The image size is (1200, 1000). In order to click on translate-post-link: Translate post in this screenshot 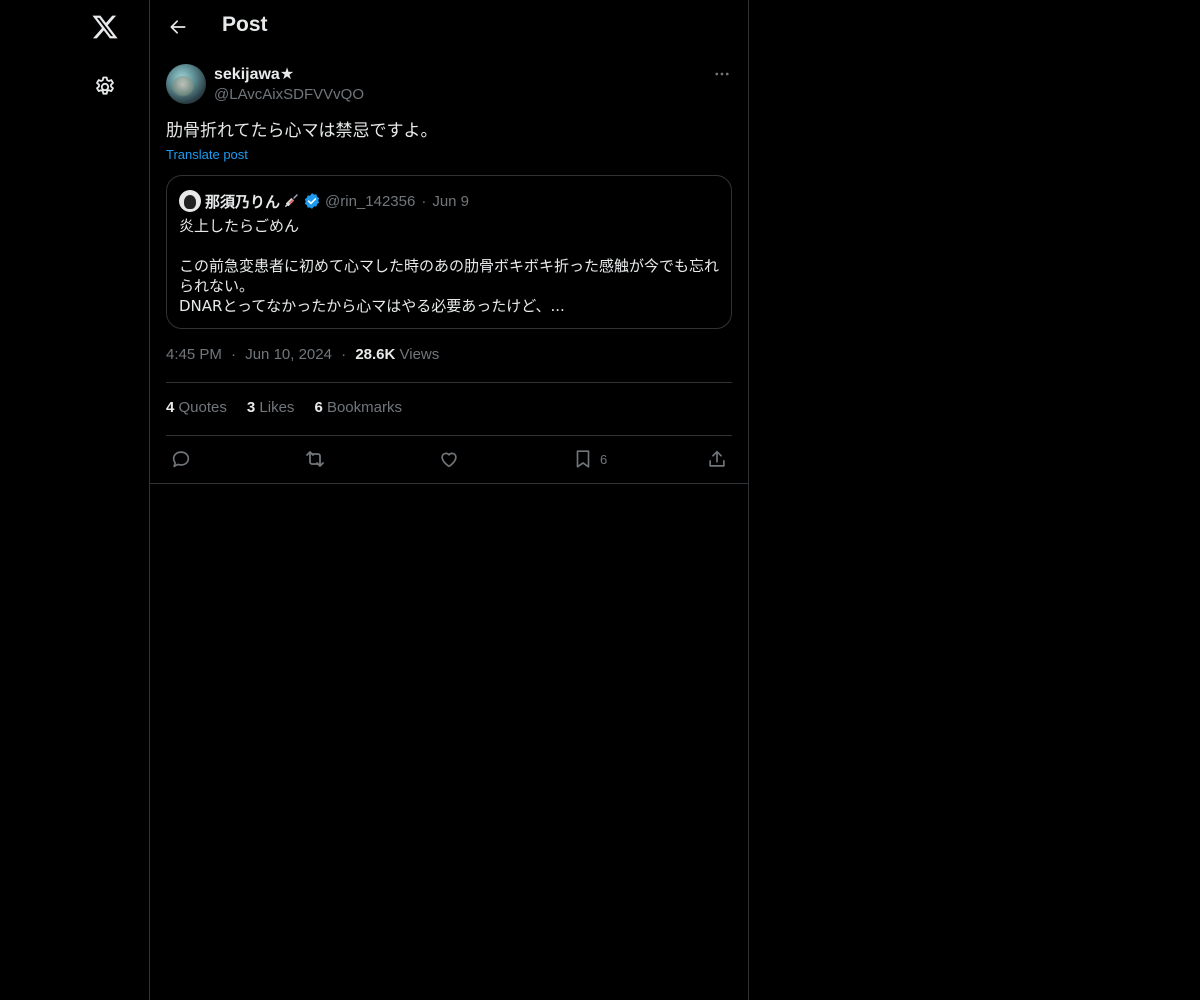, I will do `click(207, 154)`.